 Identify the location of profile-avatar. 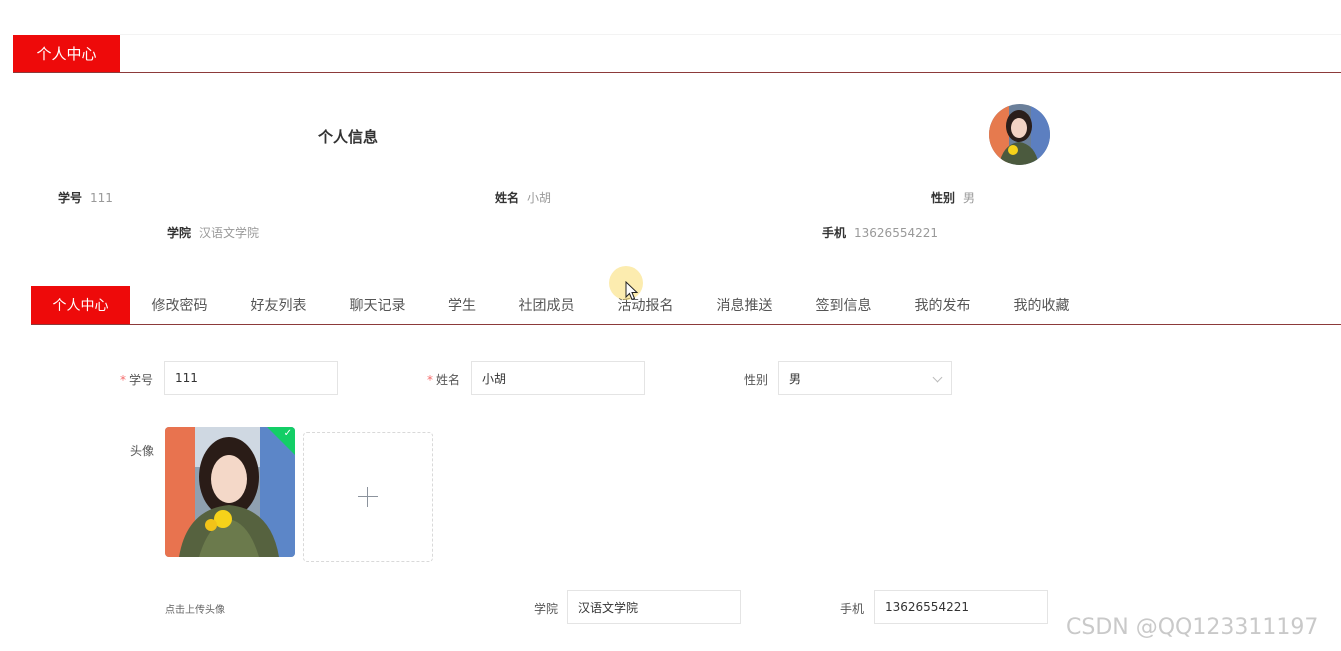
(1019, 134).